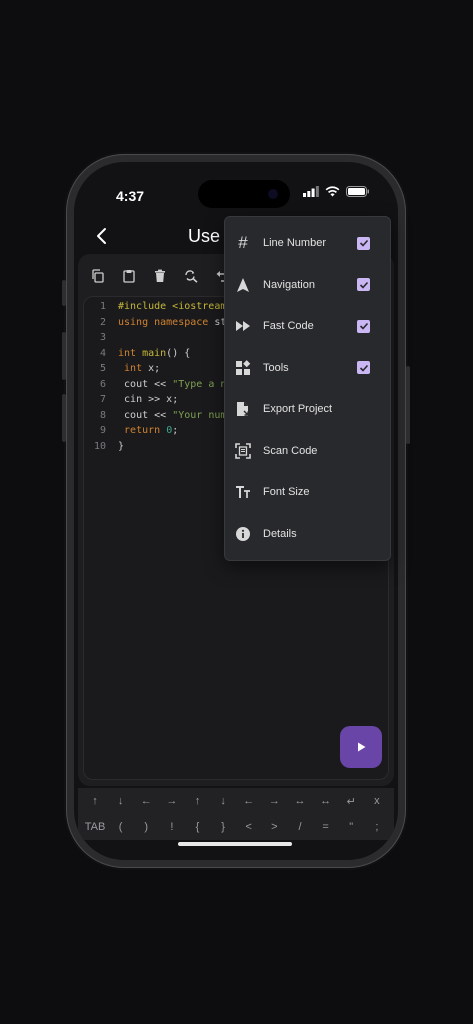  I want to click on menu-item-label: Navigation, so click(289, 284).